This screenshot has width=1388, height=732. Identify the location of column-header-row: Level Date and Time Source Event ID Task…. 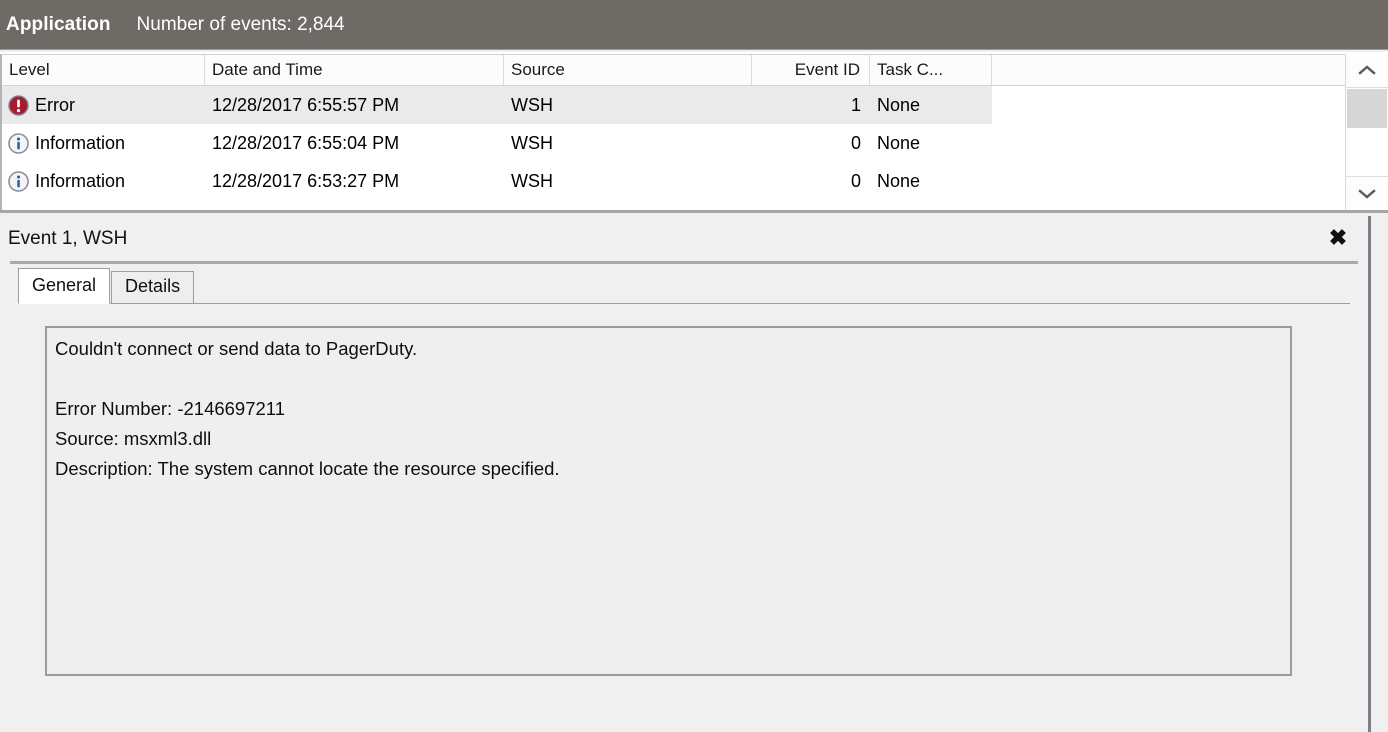
(673, 70).